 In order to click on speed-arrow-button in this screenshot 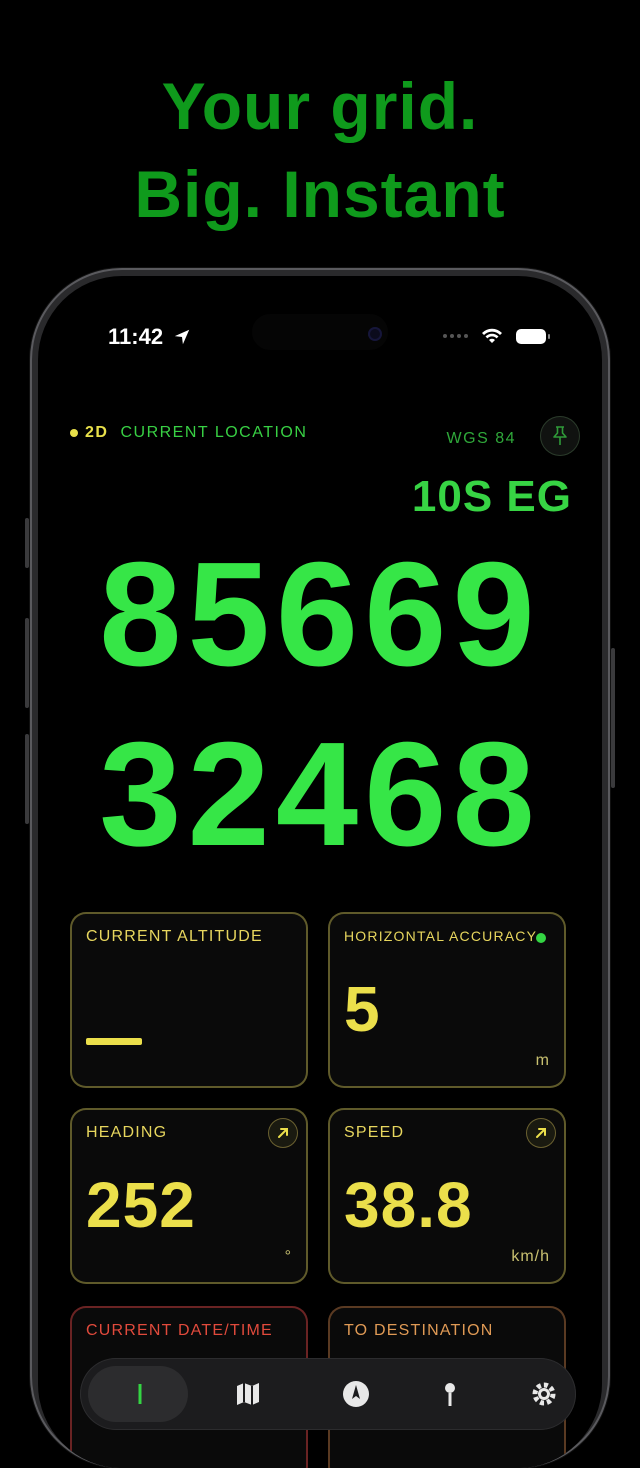, I will do `click(541, 1133)`.